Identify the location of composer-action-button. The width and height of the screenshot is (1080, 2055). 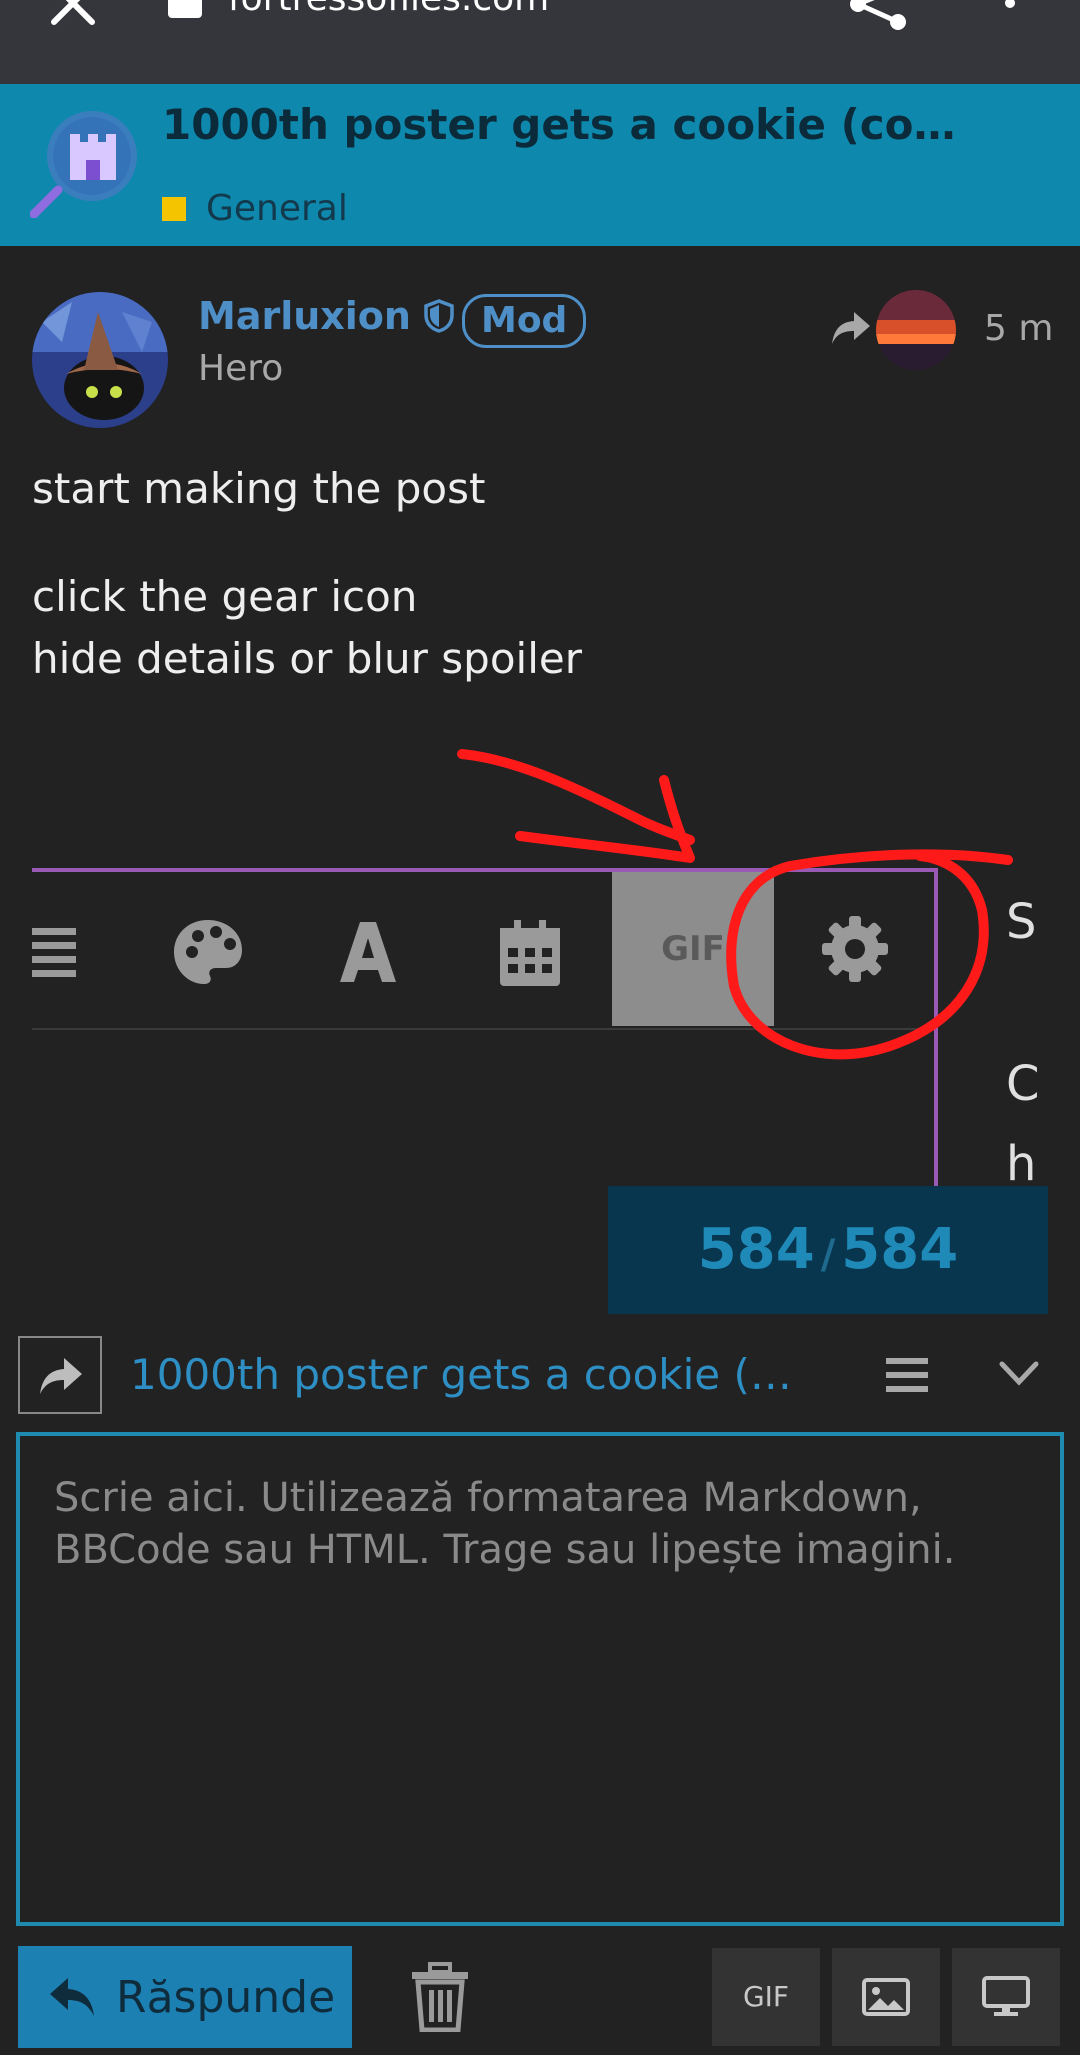
(60, 1375).